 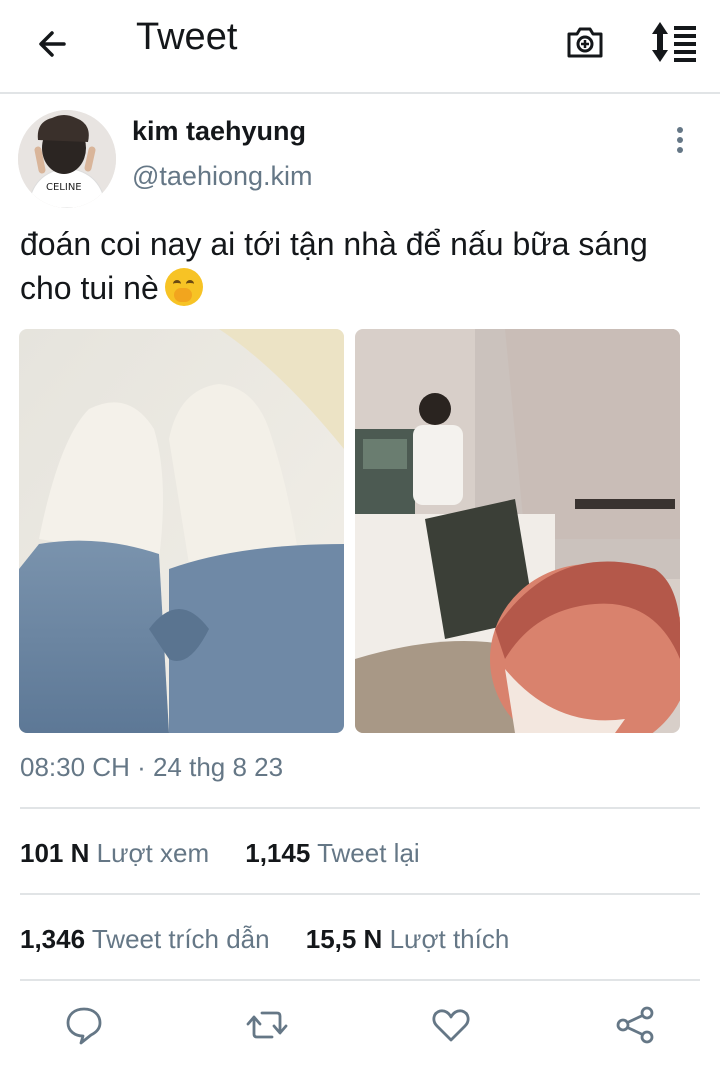 I want to click on avatar: CELINE, so click(x=67, y=159).